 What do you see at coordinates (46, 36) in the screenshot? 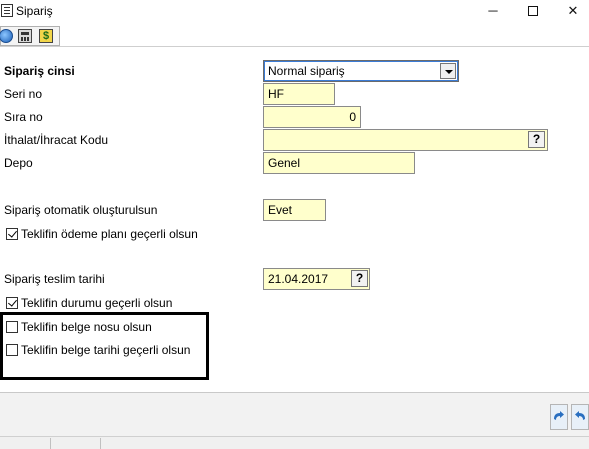
I see `money-icon: $` at bounding box center [46, 36].